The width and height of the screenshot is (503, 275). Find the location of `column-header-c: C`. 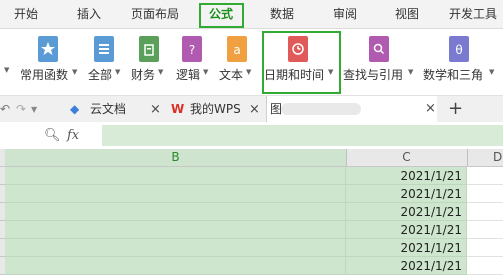

column-header-c: C is located at coordinates (407, 157).